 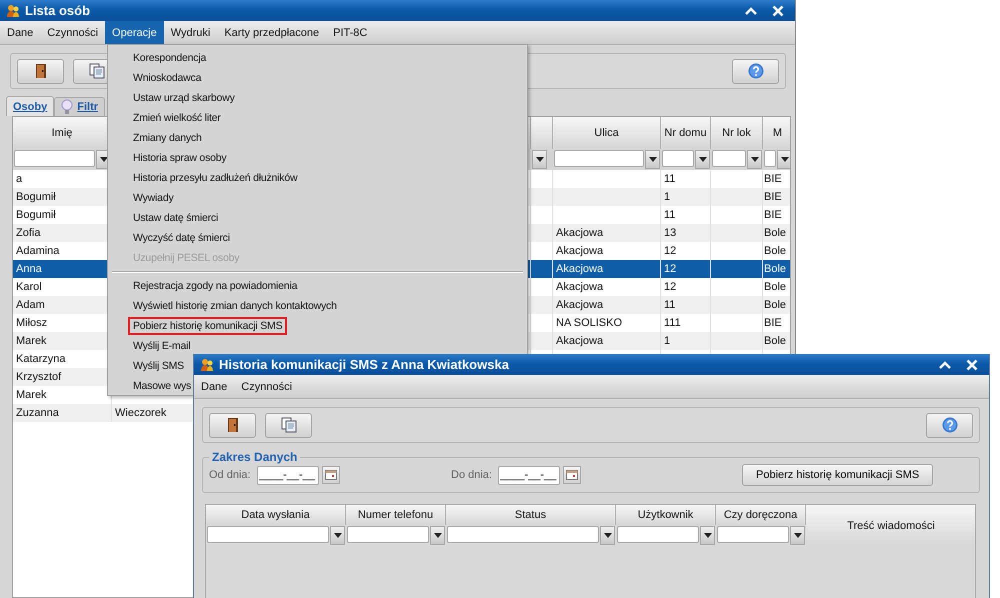 I want to click on window-title: Historia komunikacji SMS z Anna Kwiatkowska, so click(x=364, y=364).